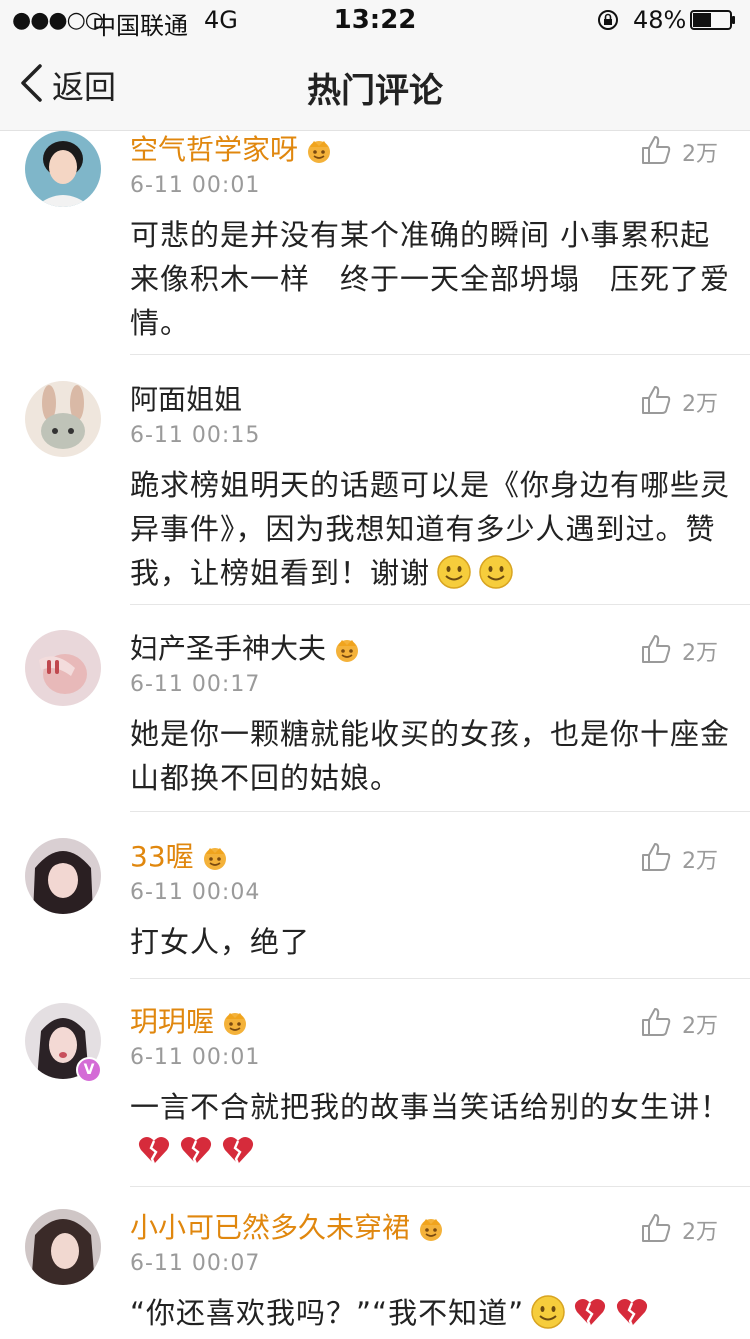 This screenshot has height=1339, width=750. What do you see at coordinates (172, 1021) in the screenshot?
I see `username-text: 玥玥喔` at bounding box center [172, 1021].